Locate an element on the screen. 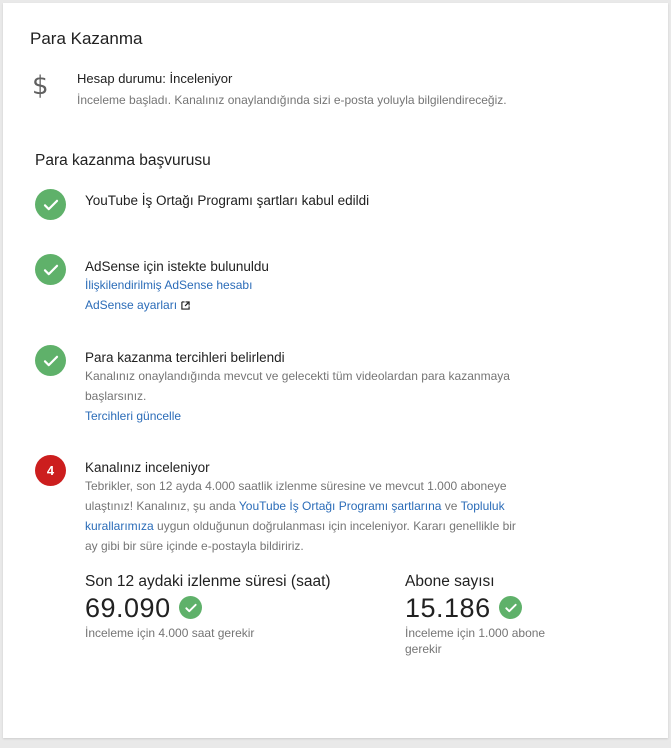  step-4-title: Kanalınız inceleniyor is located at coordinates (147, 467).